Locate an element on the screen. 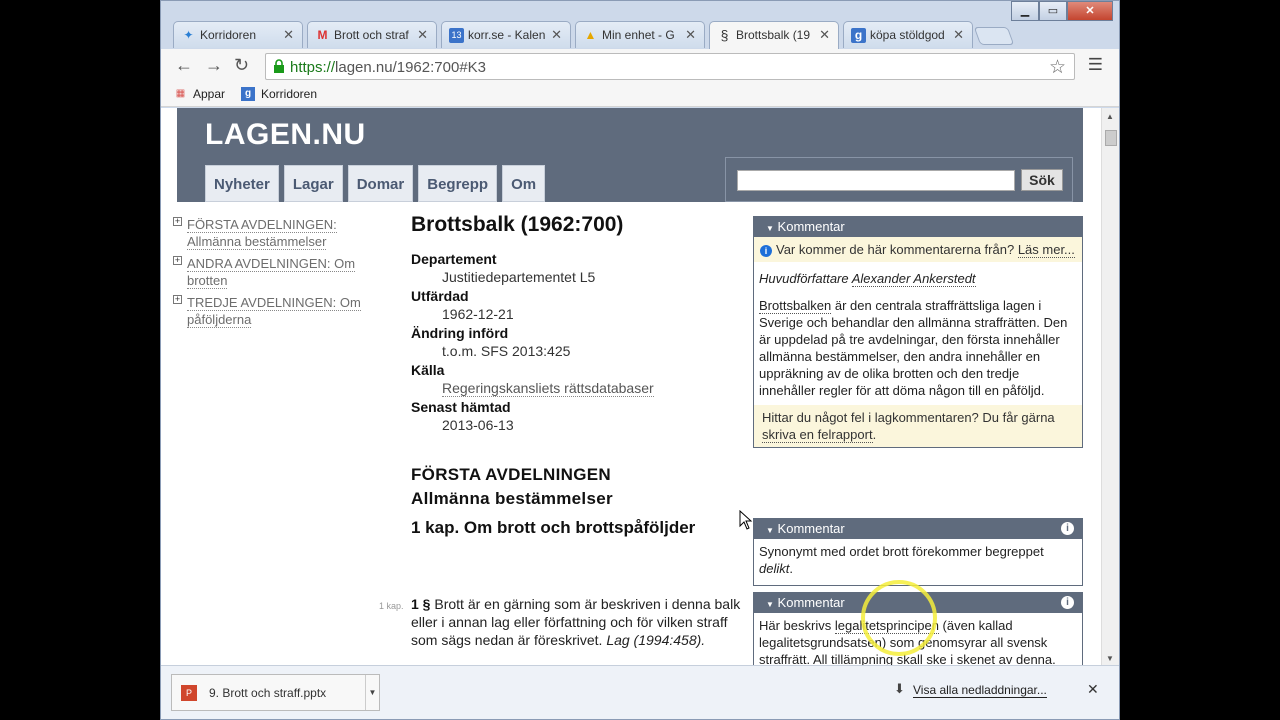  forward-arrow-icon: → is located at coordinates (214, 65).